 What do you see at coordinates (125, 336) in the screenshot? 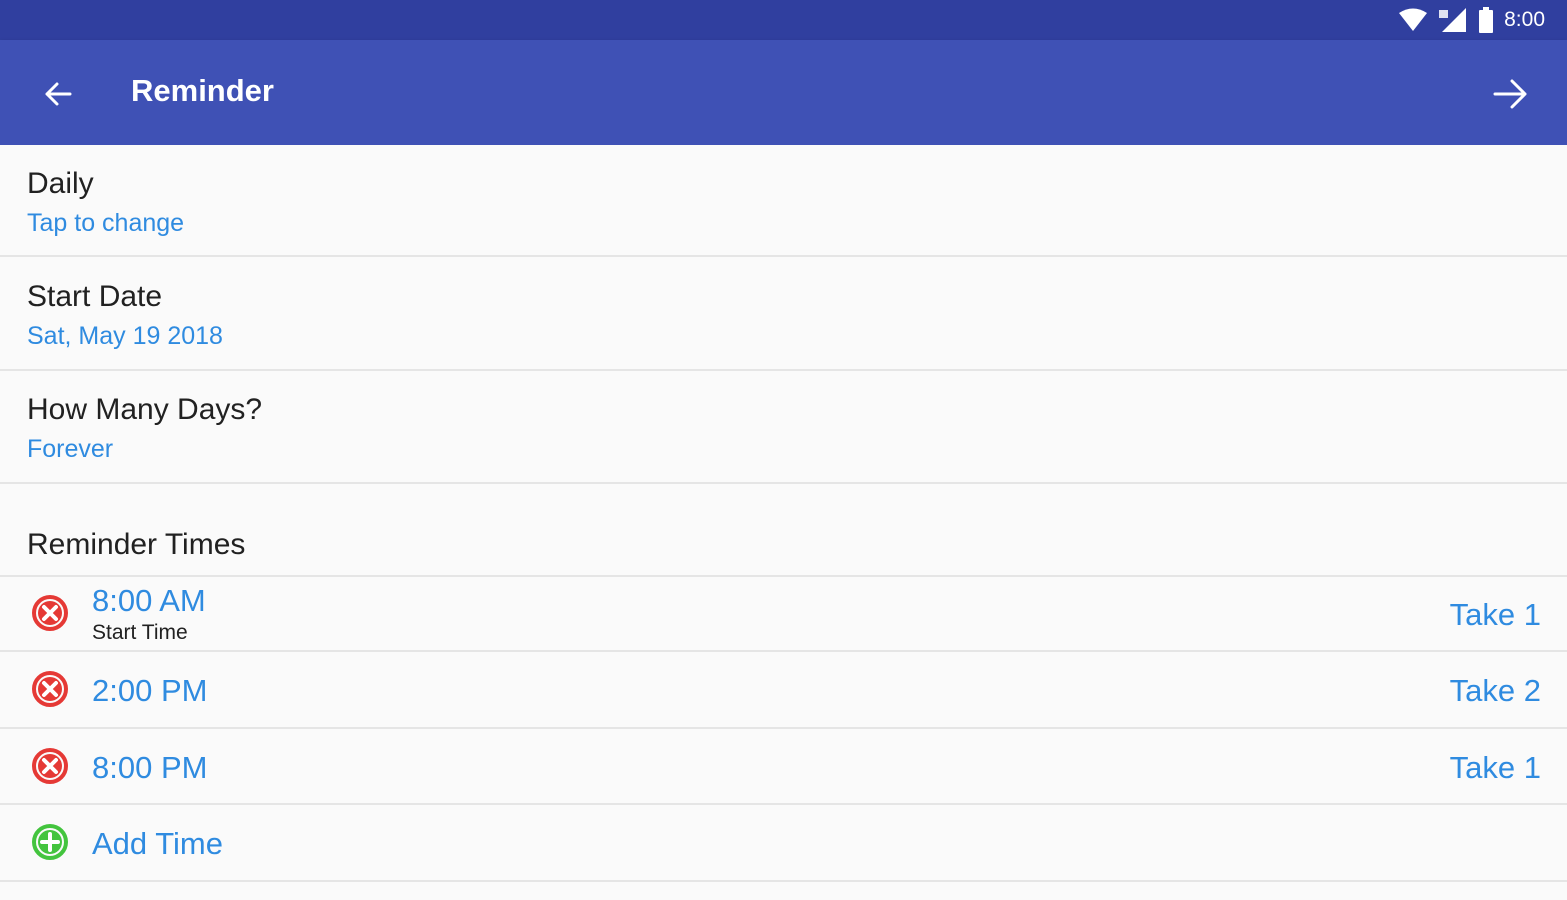
I see `start-date-value: Sat, May 19 2018` at bounding box center [125, 336].